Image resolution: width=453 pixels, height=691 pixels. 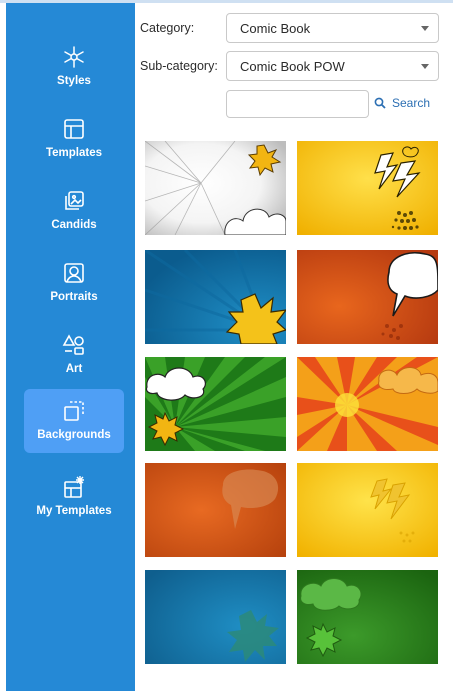 I want to click on sidebar-item-styles: Styles, so click(x=74, y=67).